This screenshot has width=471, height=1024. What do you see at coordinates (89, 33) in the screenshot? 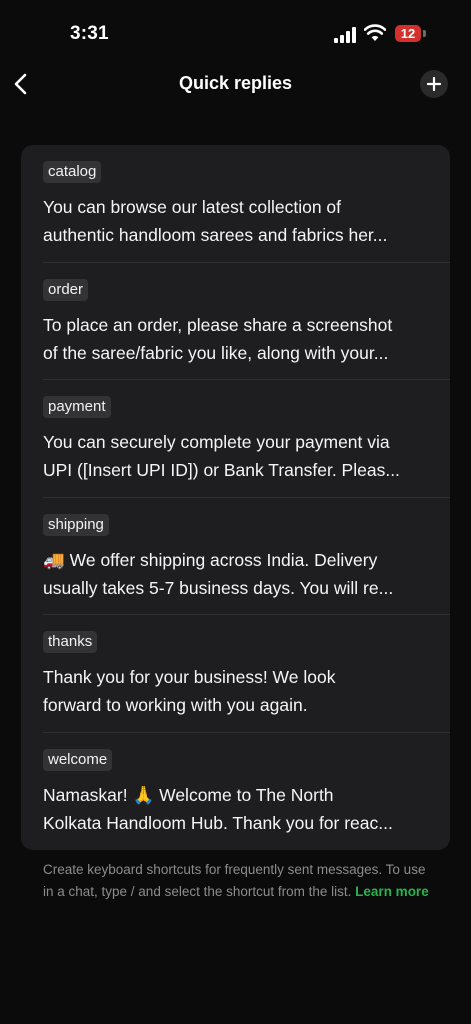
I see `status-time: 3:31` at bounding box center [89, 33].